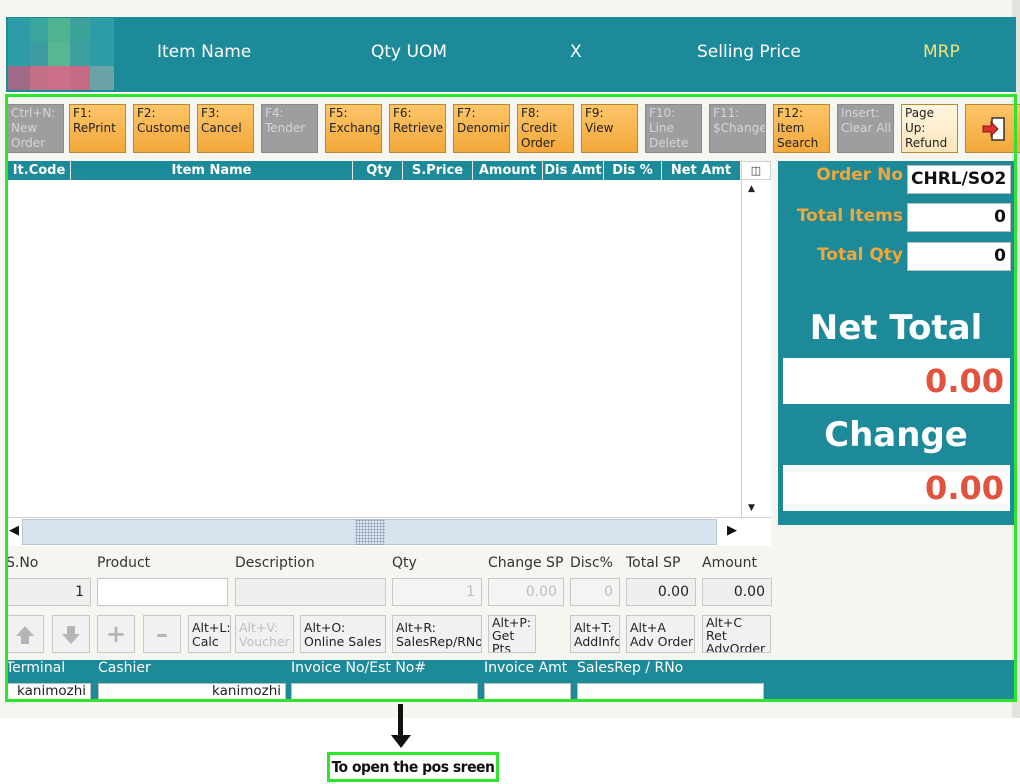 The height and width of the screenshot is (784, 1020). Describe the element at coordinates (941, 52) in the screenshot. I see `header-mrp: MRP` at that location.